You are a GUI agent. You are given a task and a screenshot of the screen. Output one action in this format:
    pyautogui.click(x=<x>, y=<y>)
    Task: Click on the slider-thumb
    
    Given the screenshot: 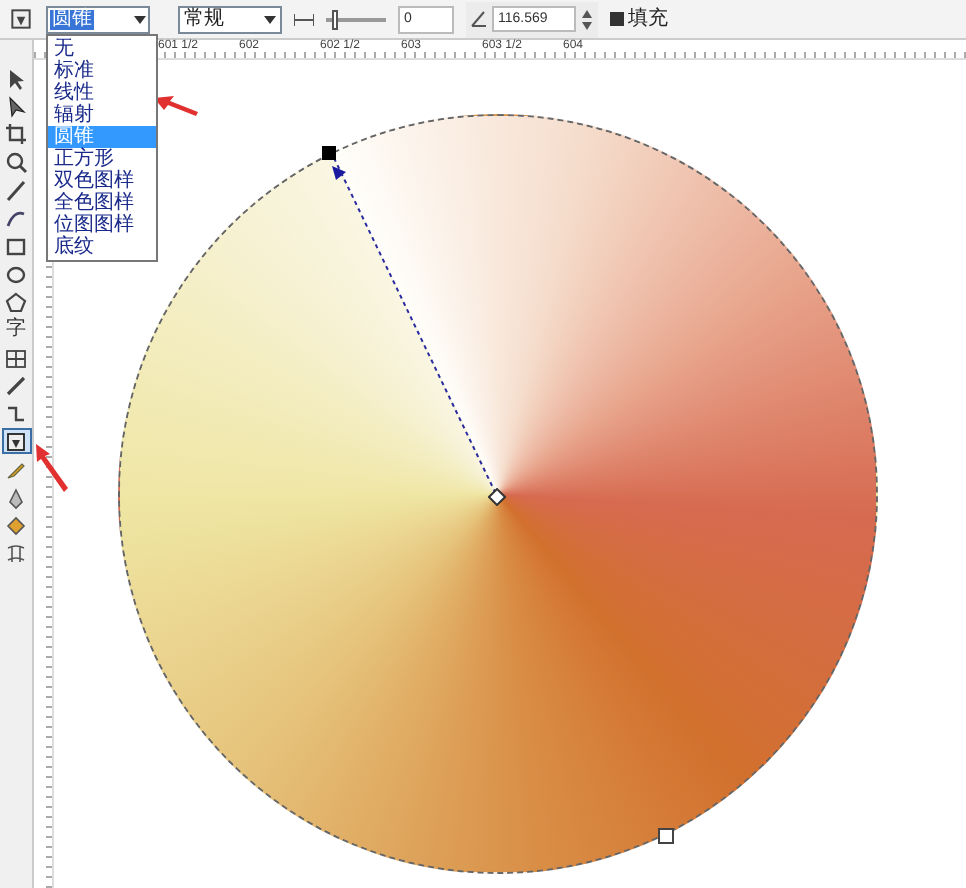 What is the action you would take?
    pyautogui.click(x=334, y=19)
    